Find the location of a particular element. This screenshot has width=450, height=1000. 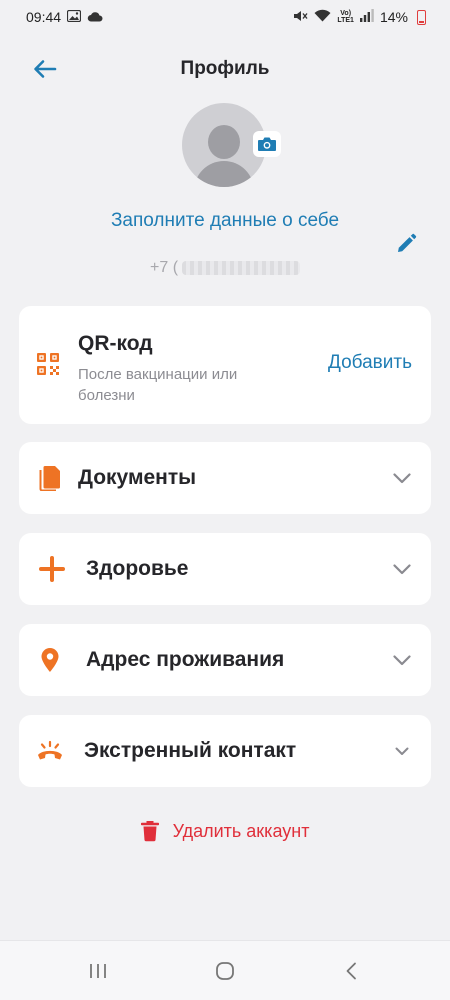

qr-subtitle: После вакцинации или болезни is located at coordinates (158, 385).